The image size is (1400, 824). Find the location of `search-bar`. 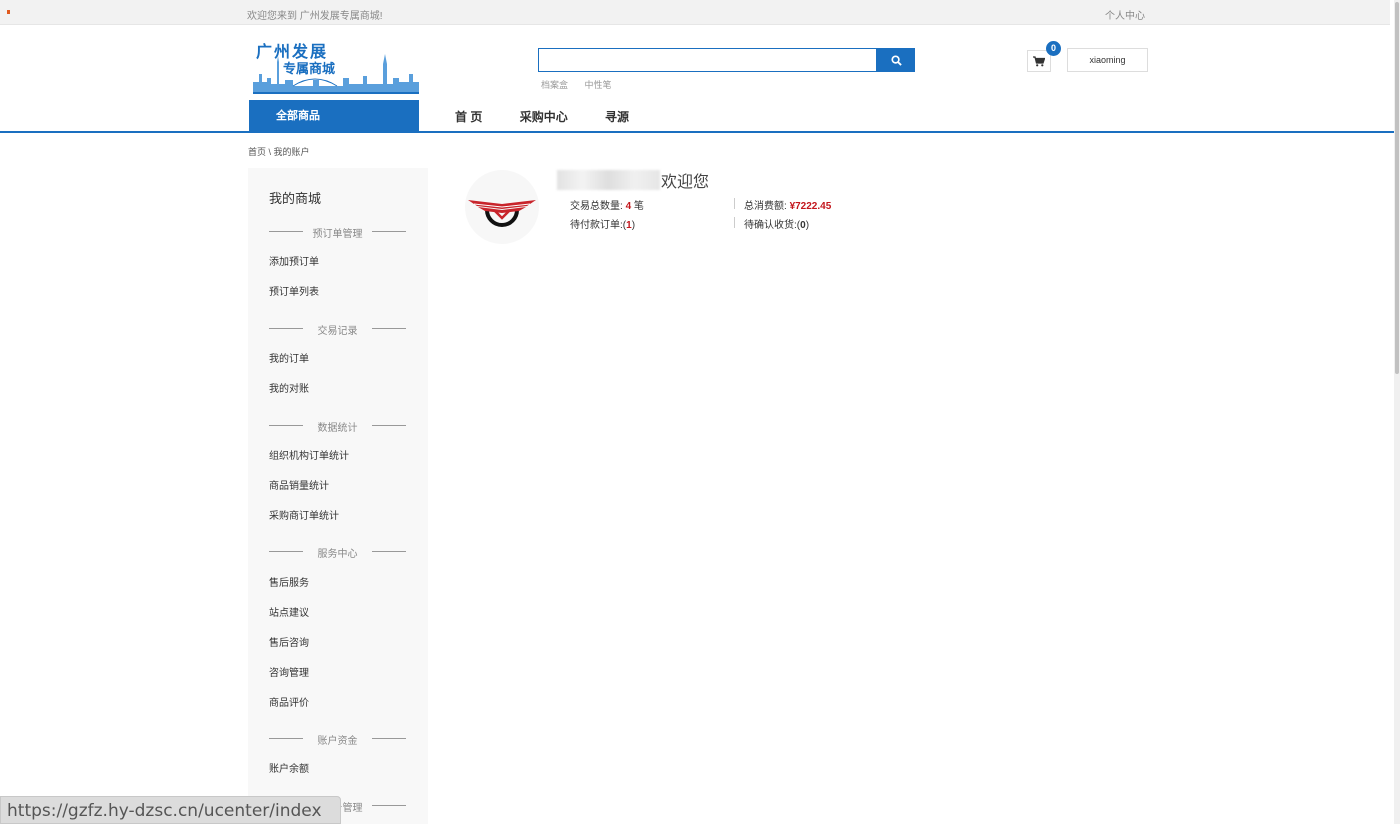

search-bar is located at coordinates (726, 60).